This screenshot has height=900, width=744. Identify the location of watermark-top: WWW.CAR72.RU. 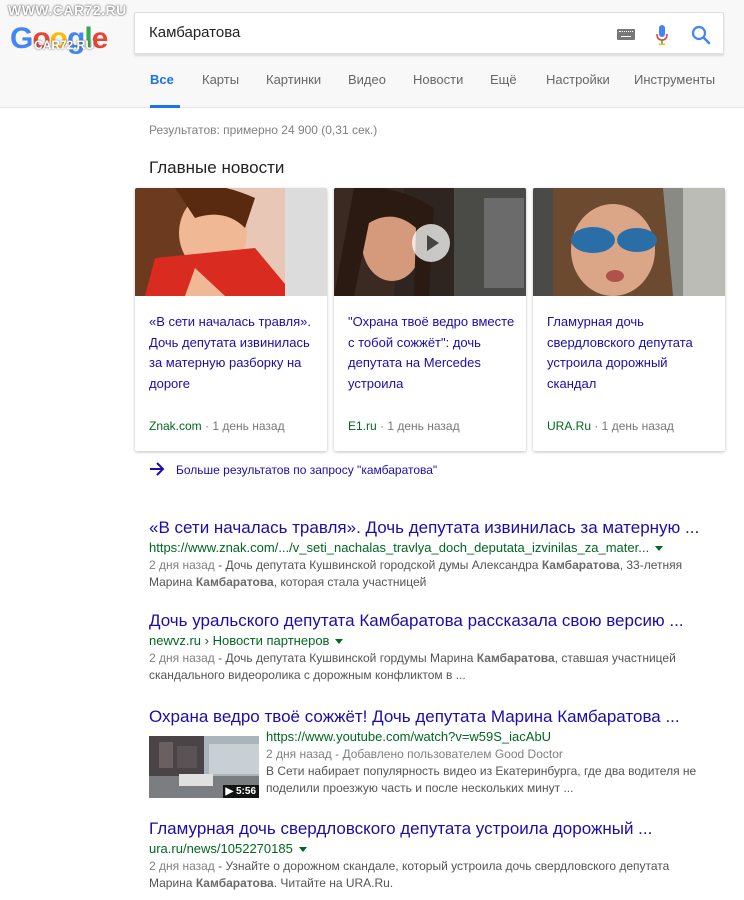
(67, 10).